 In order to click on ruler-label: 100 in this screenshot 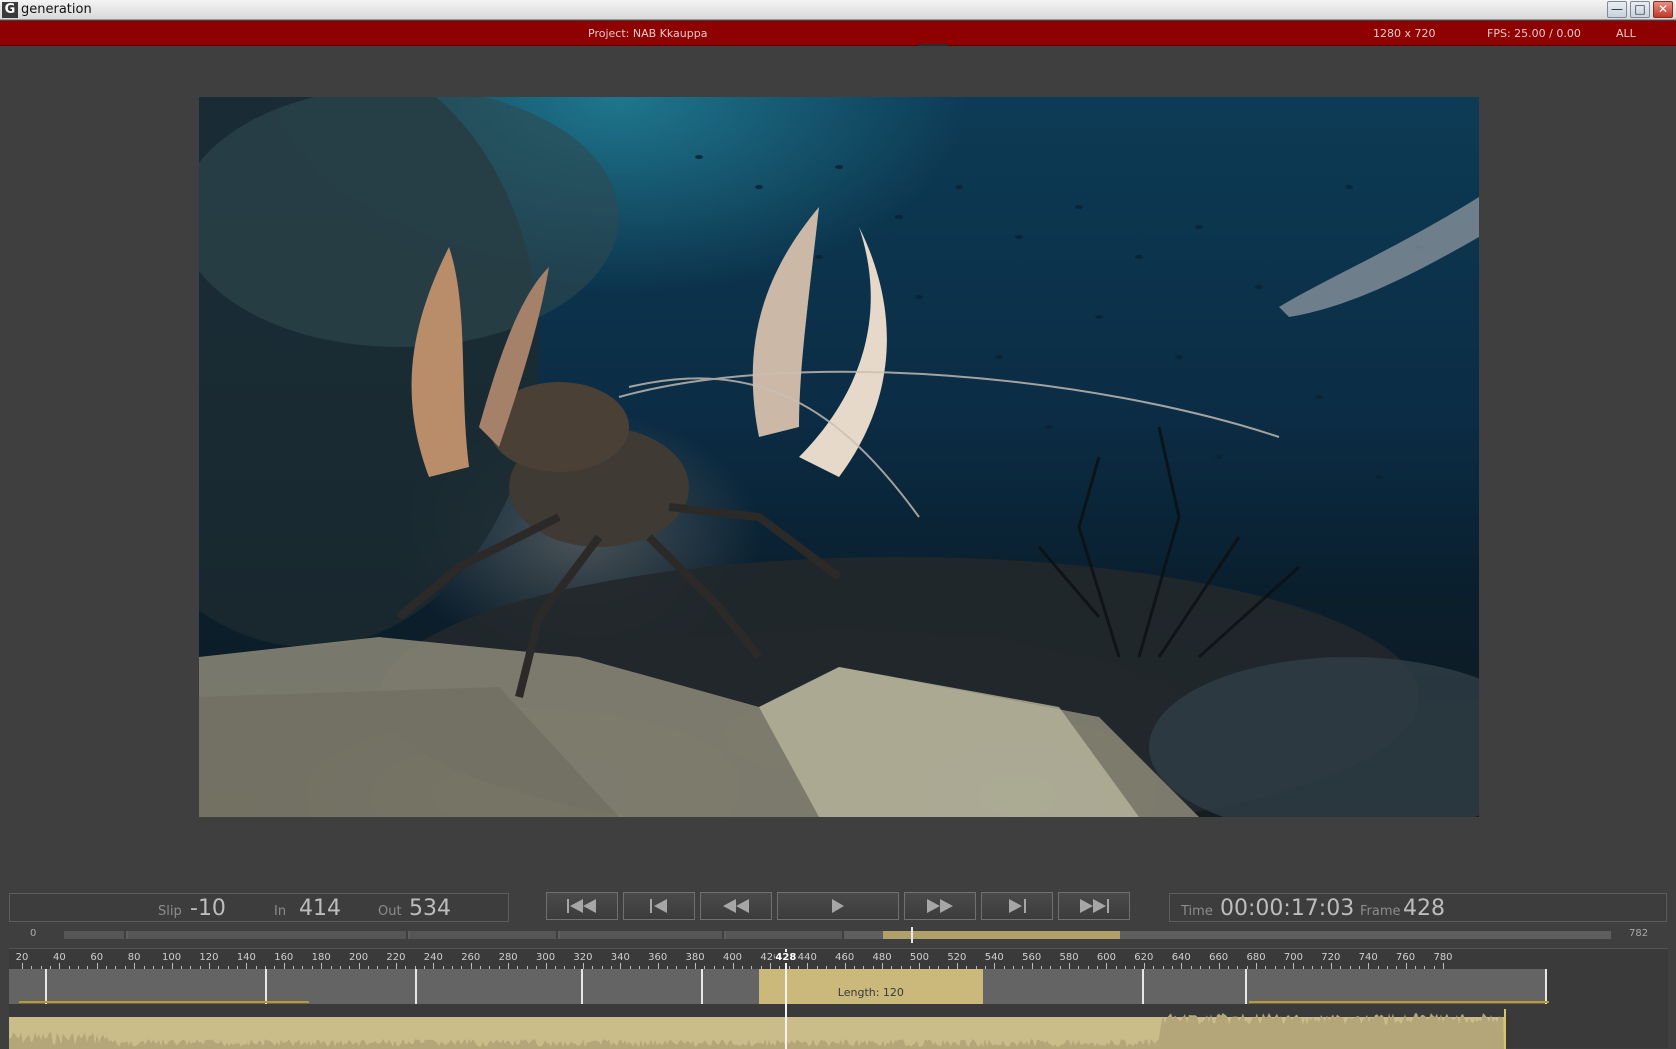, I will do `click(172, 957)`.